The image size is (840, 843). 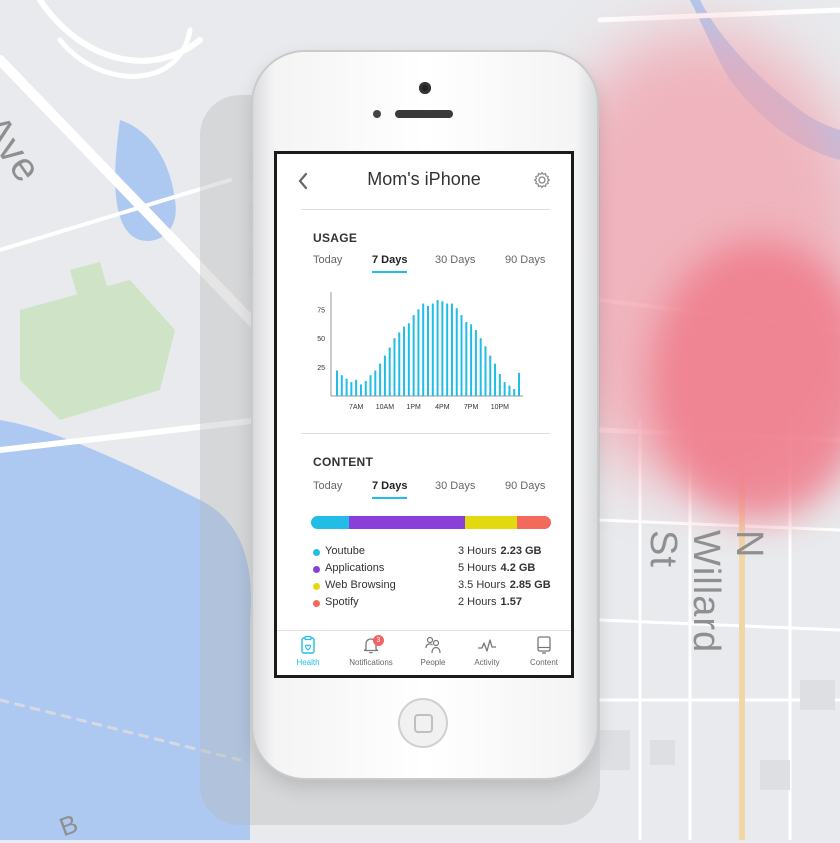 I want to click on usage-tab-today: Today, so click(x=327, y=260).